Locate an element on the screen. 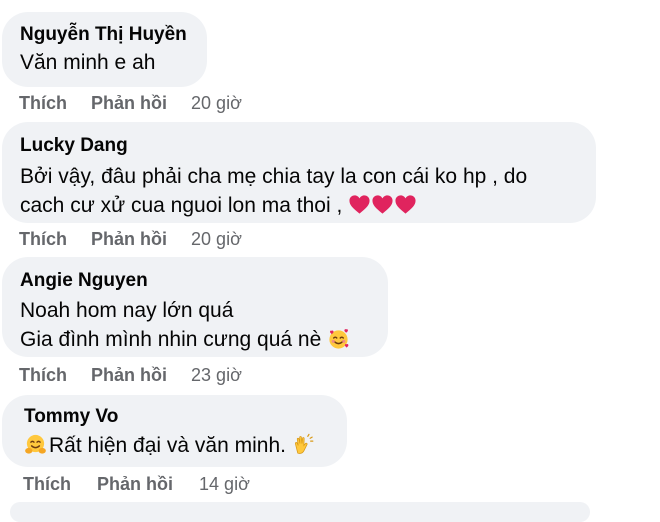  comment-timestamp: 14 giờ is located at coordinates (224, 484).